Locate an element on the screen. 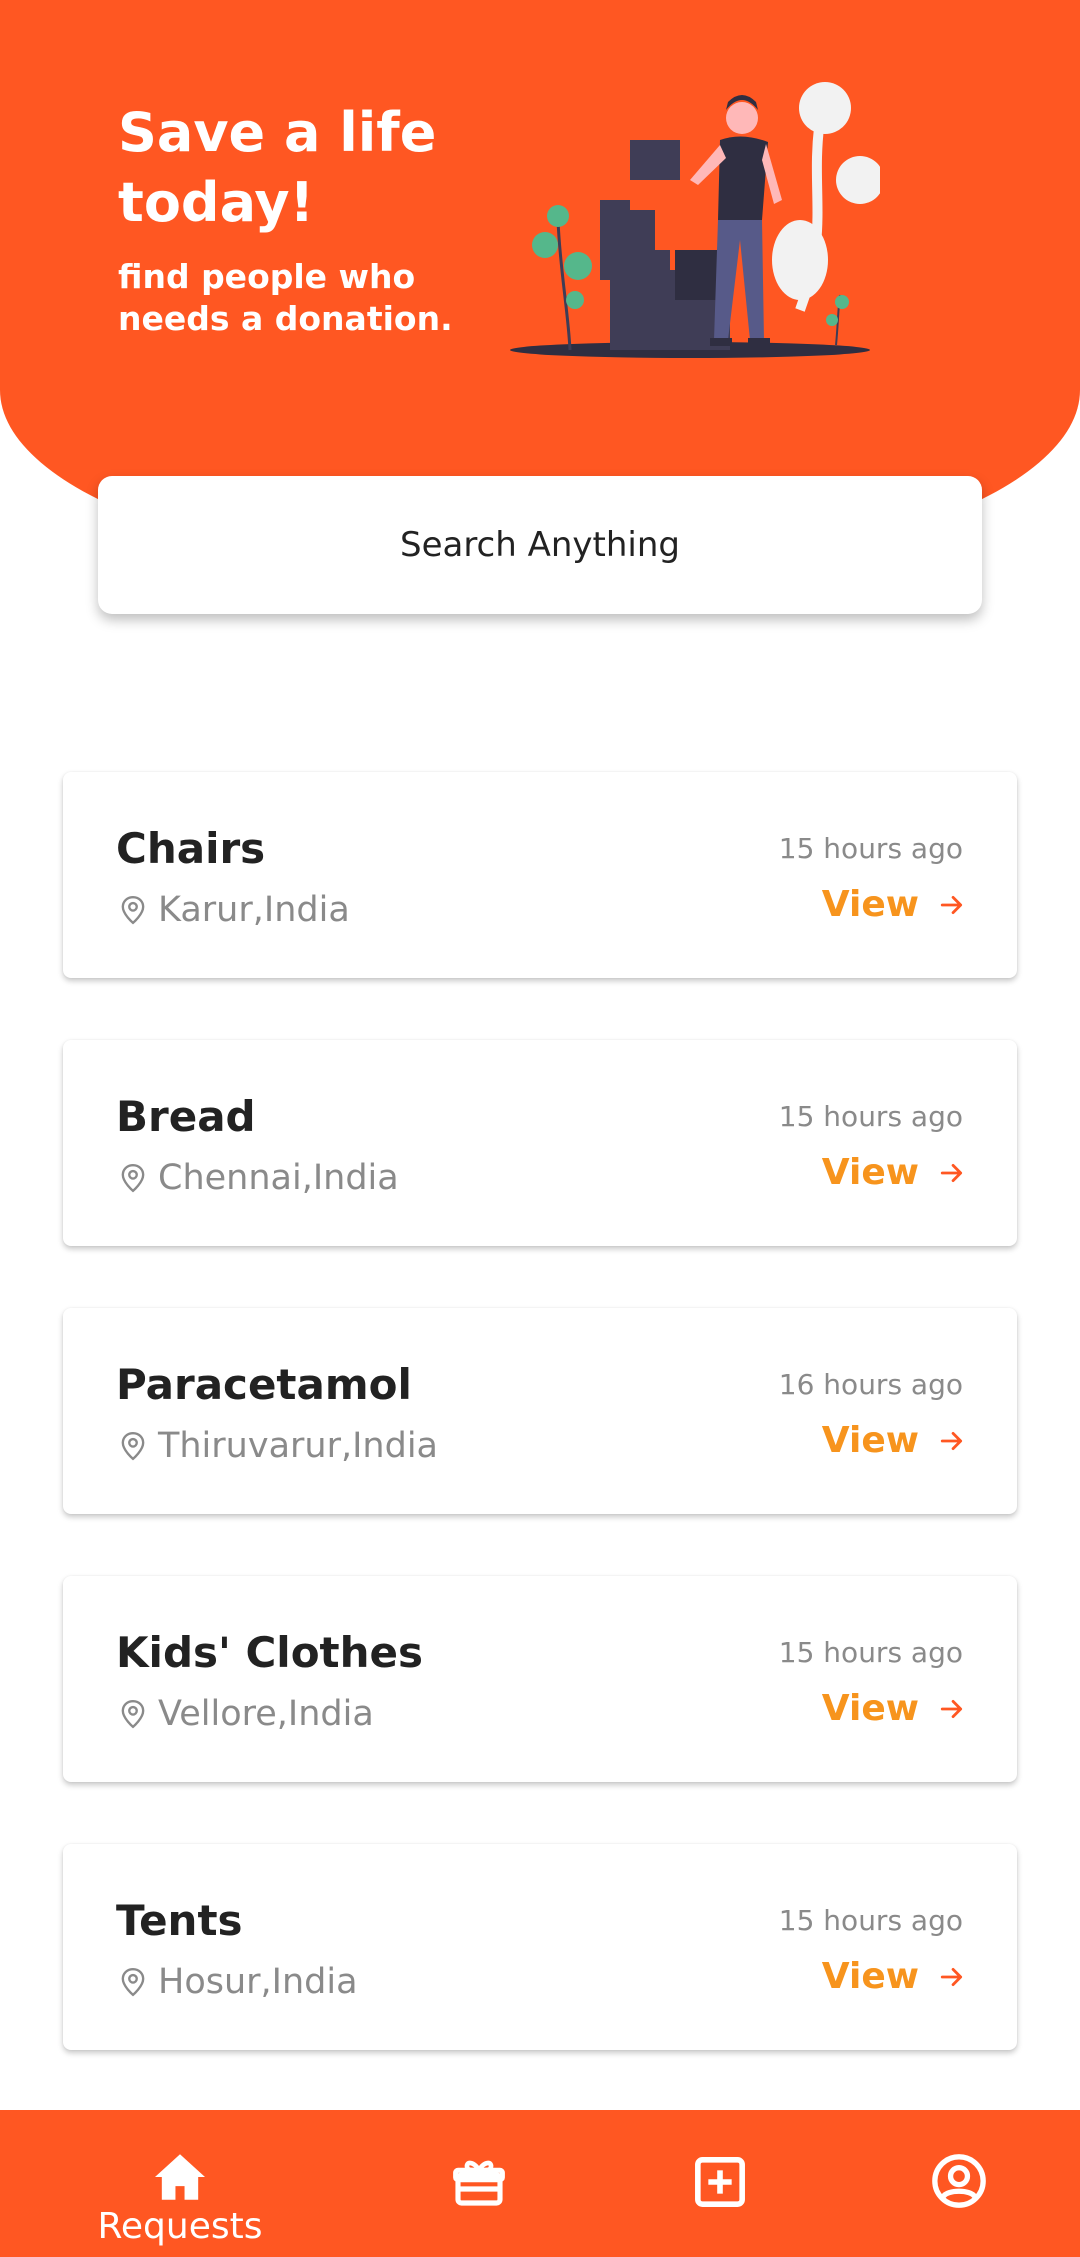  request-title: Paracetamol is located at coordinates (264, 1384).